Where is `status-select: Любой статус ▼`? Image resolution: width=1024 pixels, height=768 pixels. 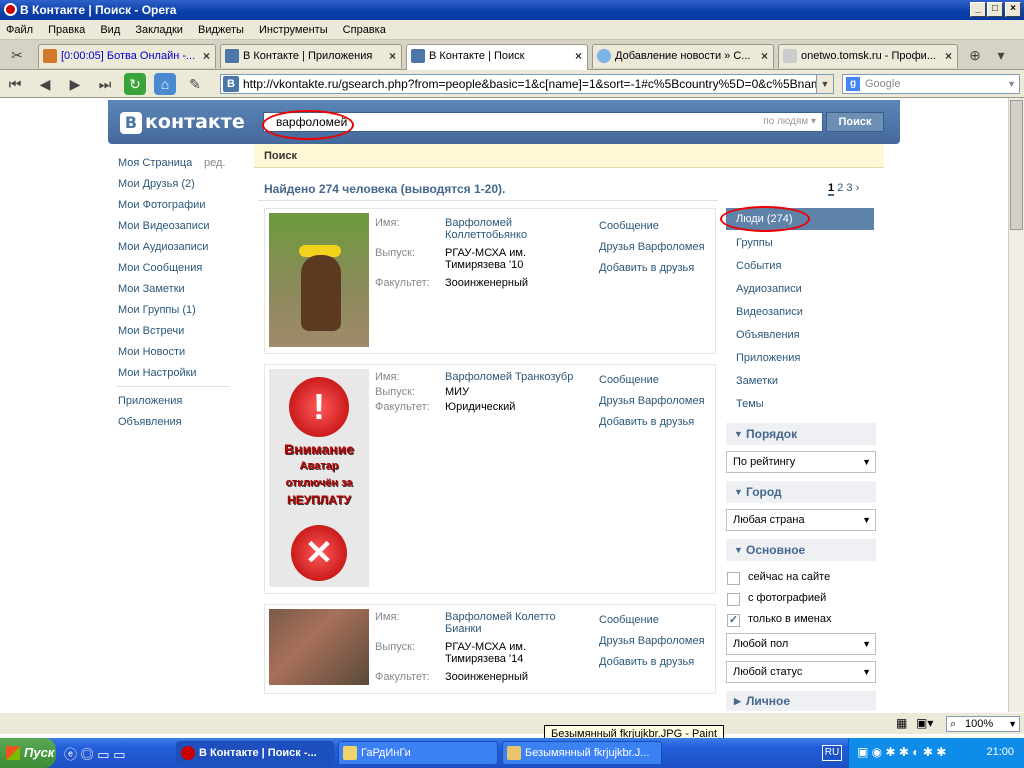 status-select: Любой статус ▼ is located at coordinates (801, 672).